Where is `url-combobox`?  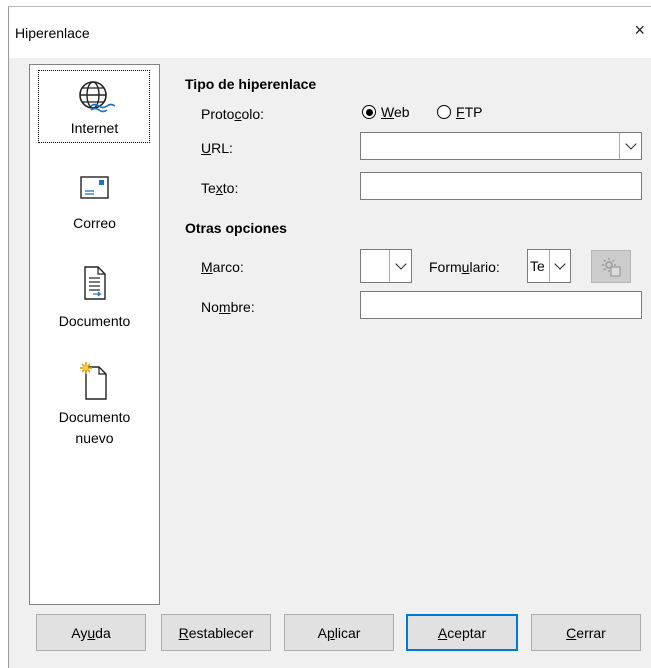
url-combobox is located at coordinates (501, 146).